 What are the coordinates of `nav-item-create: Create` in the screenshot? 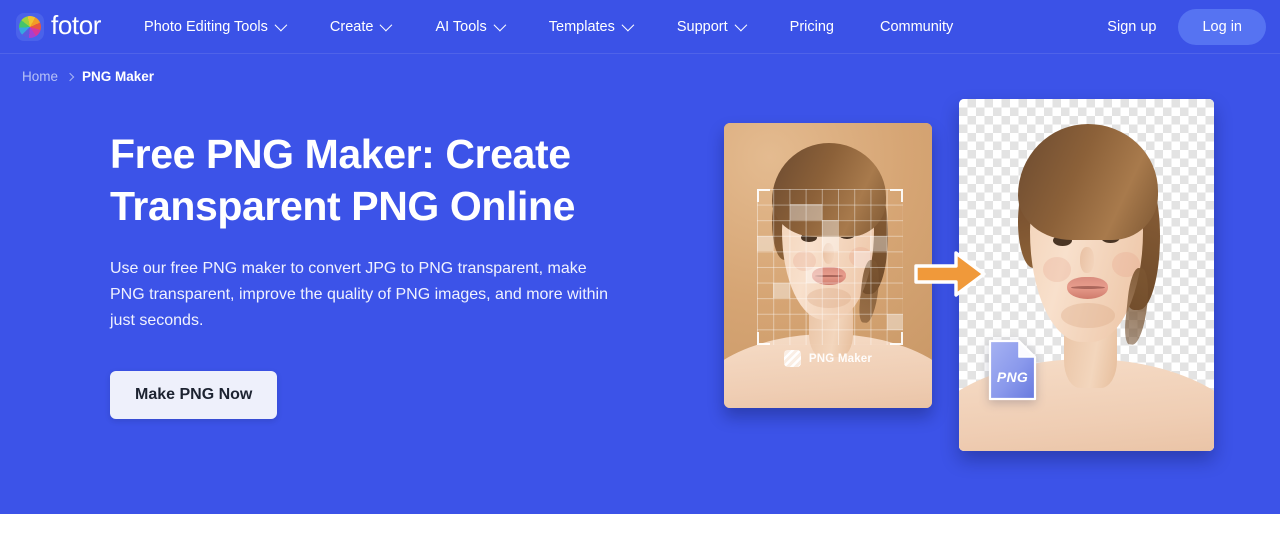 It's located at (360, 26).